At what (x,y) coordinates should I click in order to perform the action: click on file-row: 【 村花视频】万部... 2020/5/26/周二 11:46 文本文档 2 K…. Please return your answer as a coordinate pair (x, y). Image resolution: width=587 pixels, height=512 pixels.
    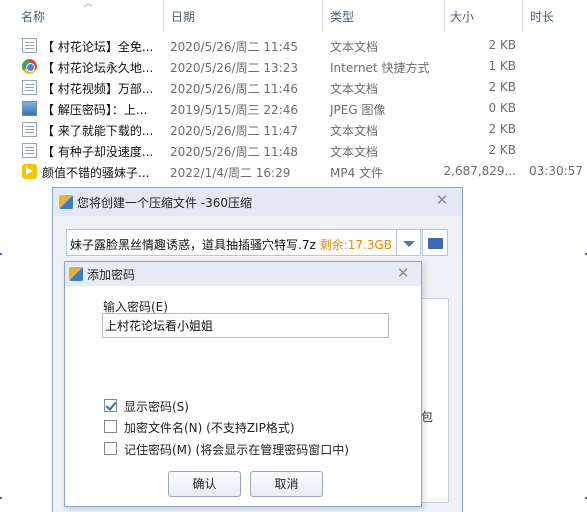
    Looking at the image, I should click on (293, 87).